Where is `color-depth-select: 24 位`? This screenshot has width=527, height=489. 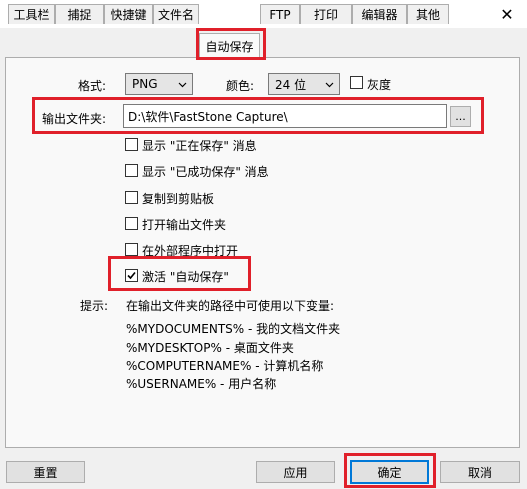
color-depth-select: 24 位 is located at coordinates (304, 84).